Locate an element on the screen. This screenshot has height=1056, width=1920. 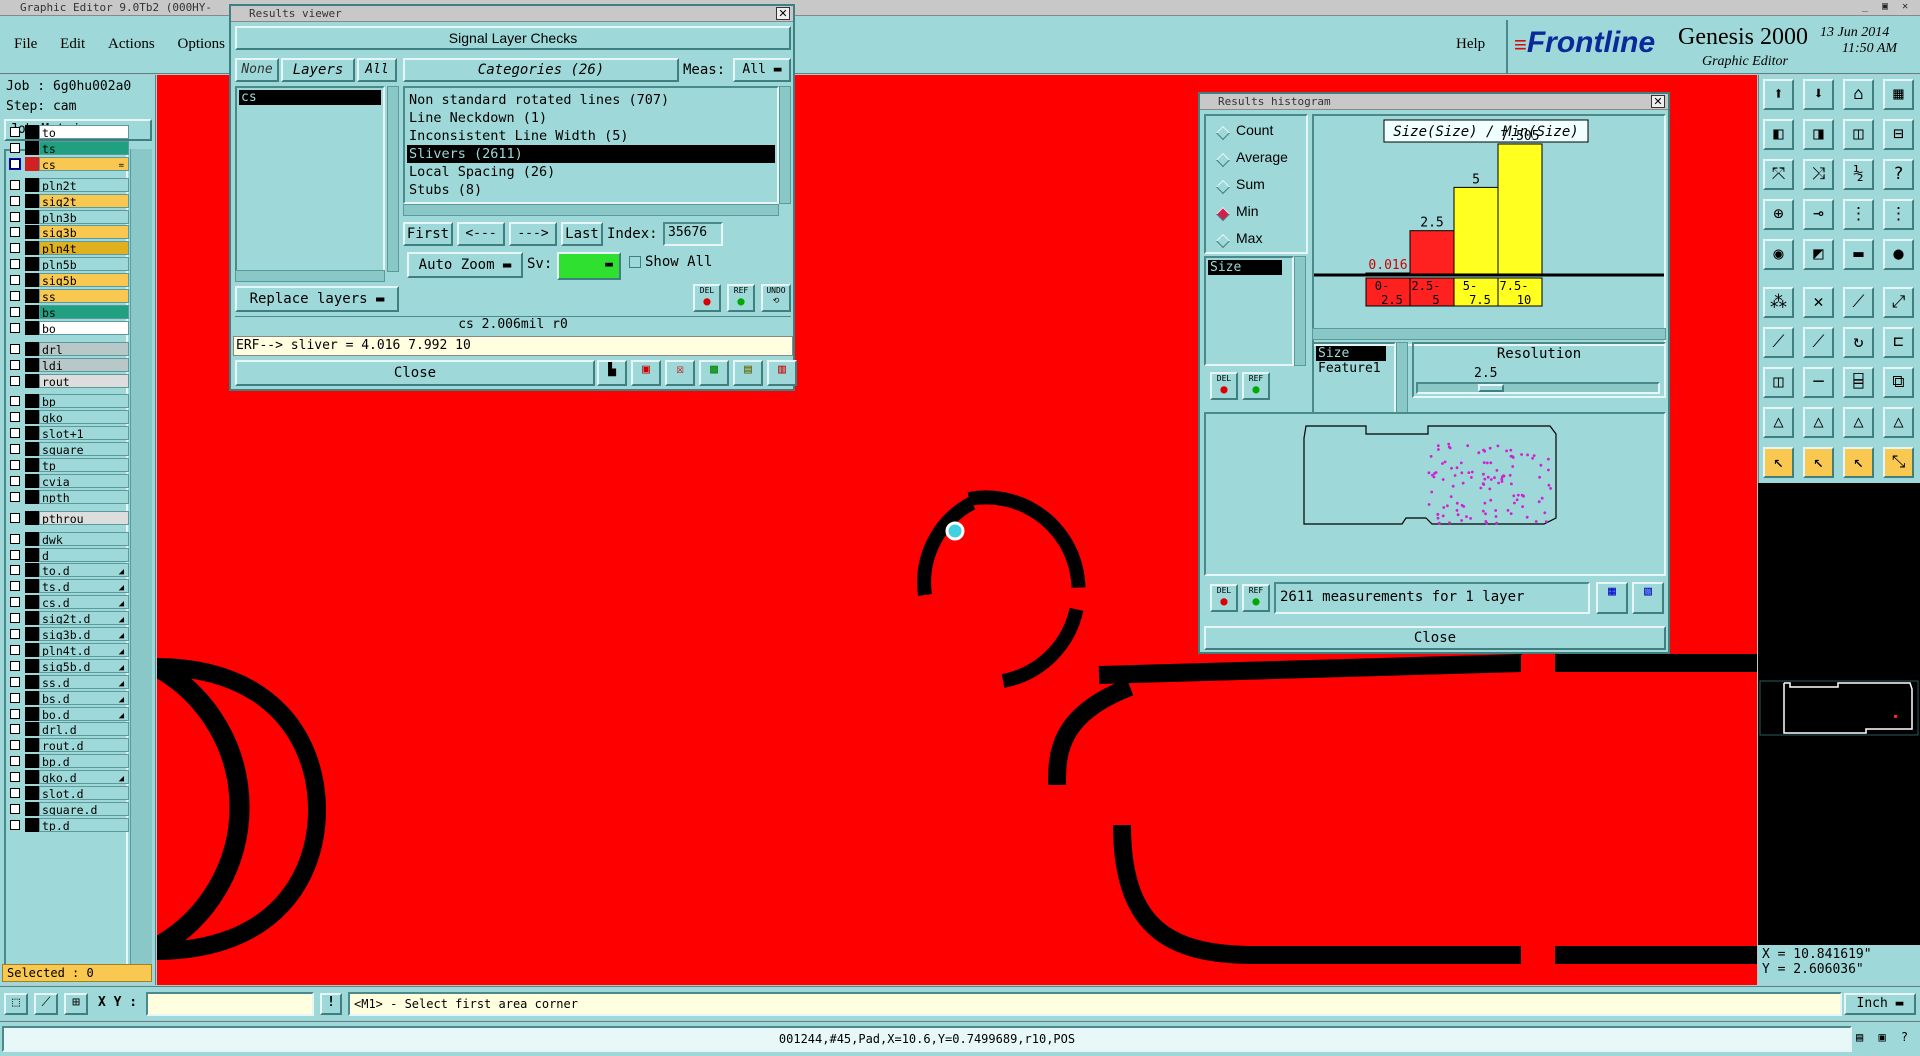
layer-name: pln4t is located at coordinates (84, 248).